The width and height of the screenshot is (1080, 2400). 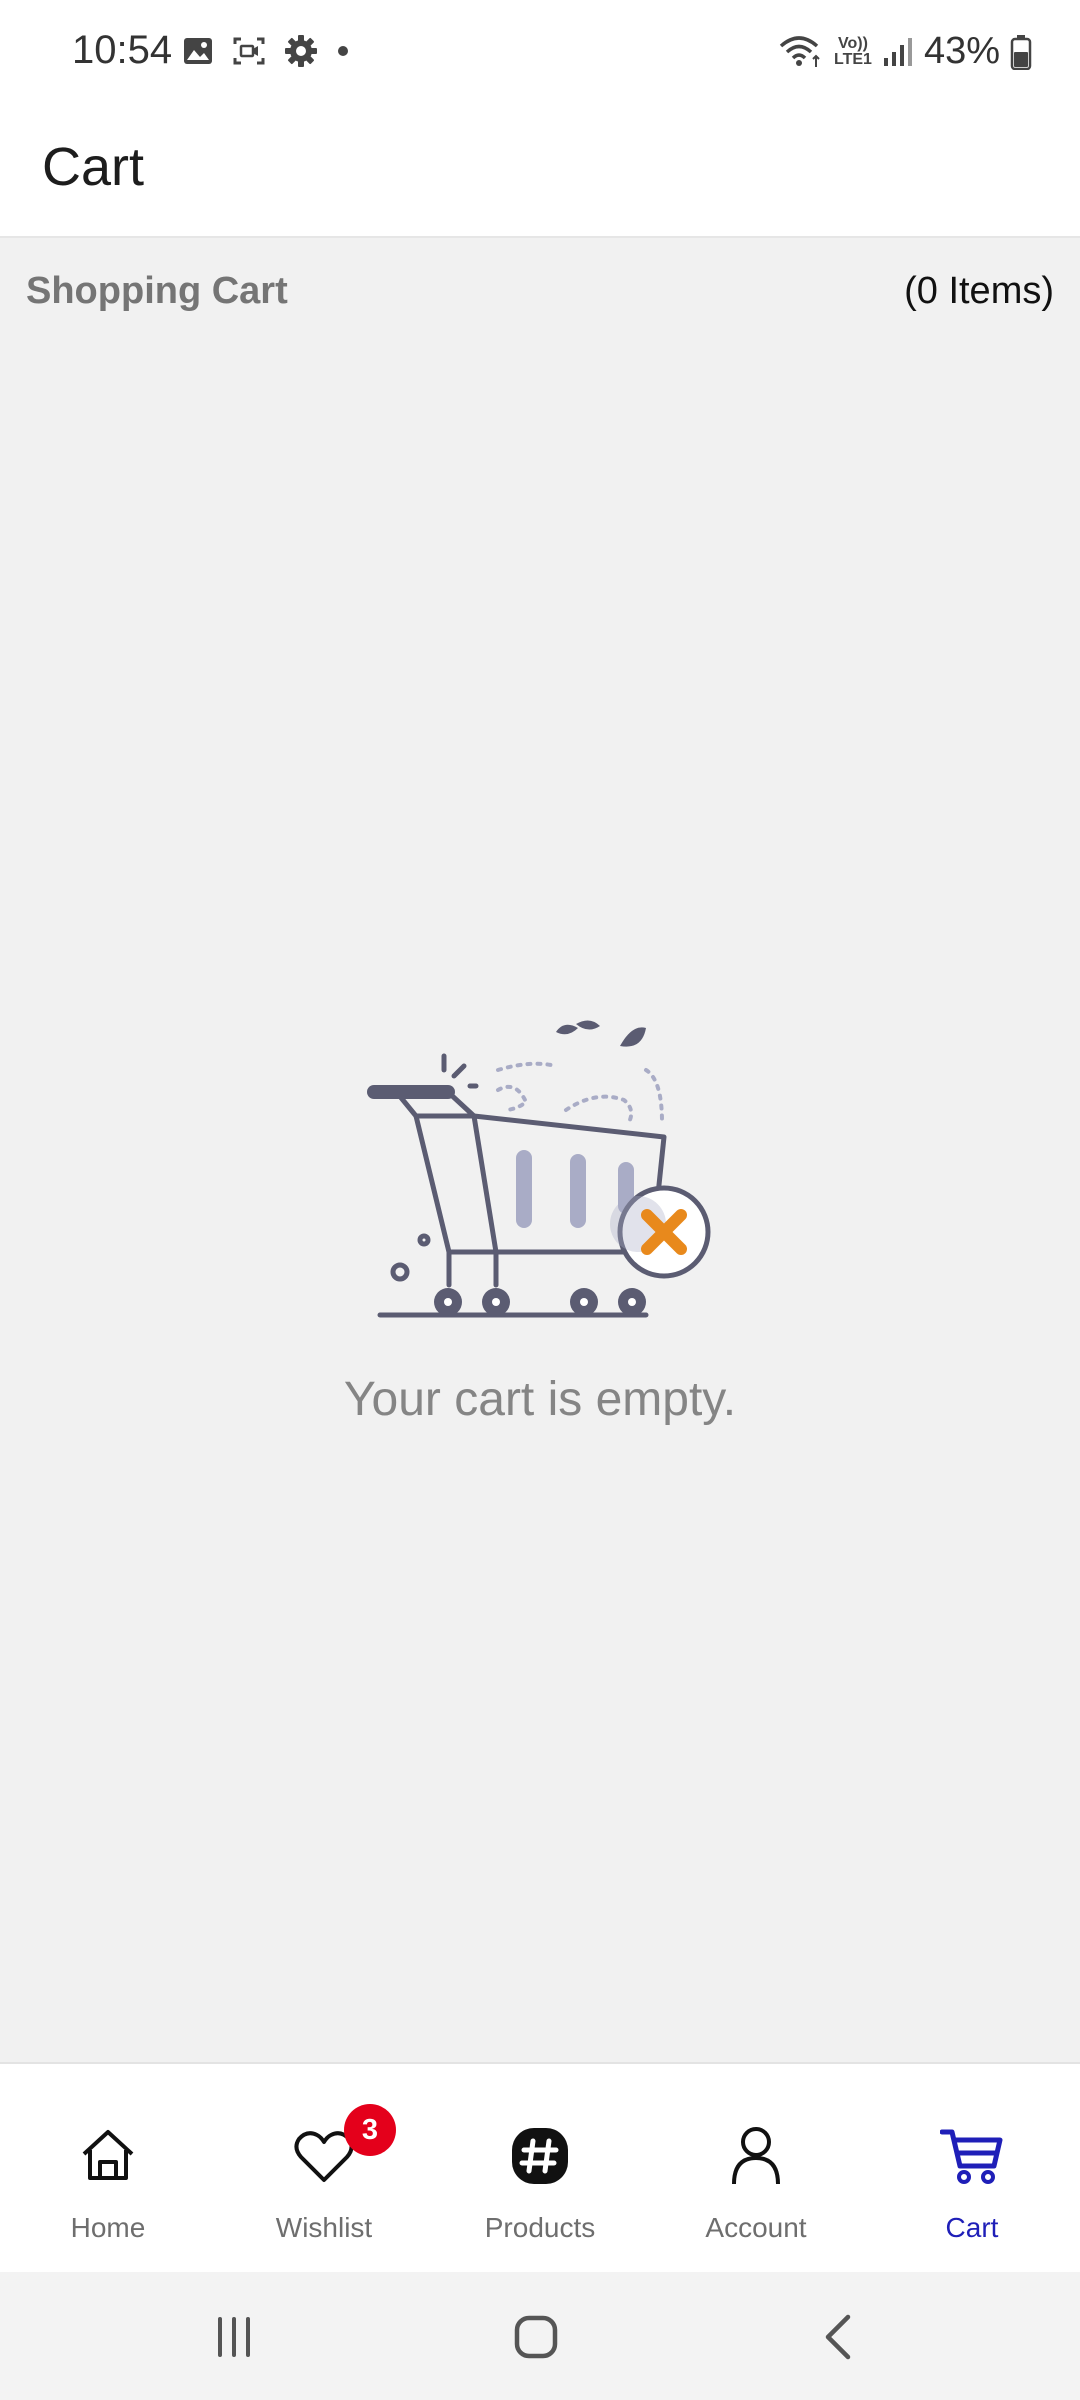 What do you see at coordinates (122, 50) in the screenshot?
I see `status-time: 10:54` at bounding box center [122, 50].